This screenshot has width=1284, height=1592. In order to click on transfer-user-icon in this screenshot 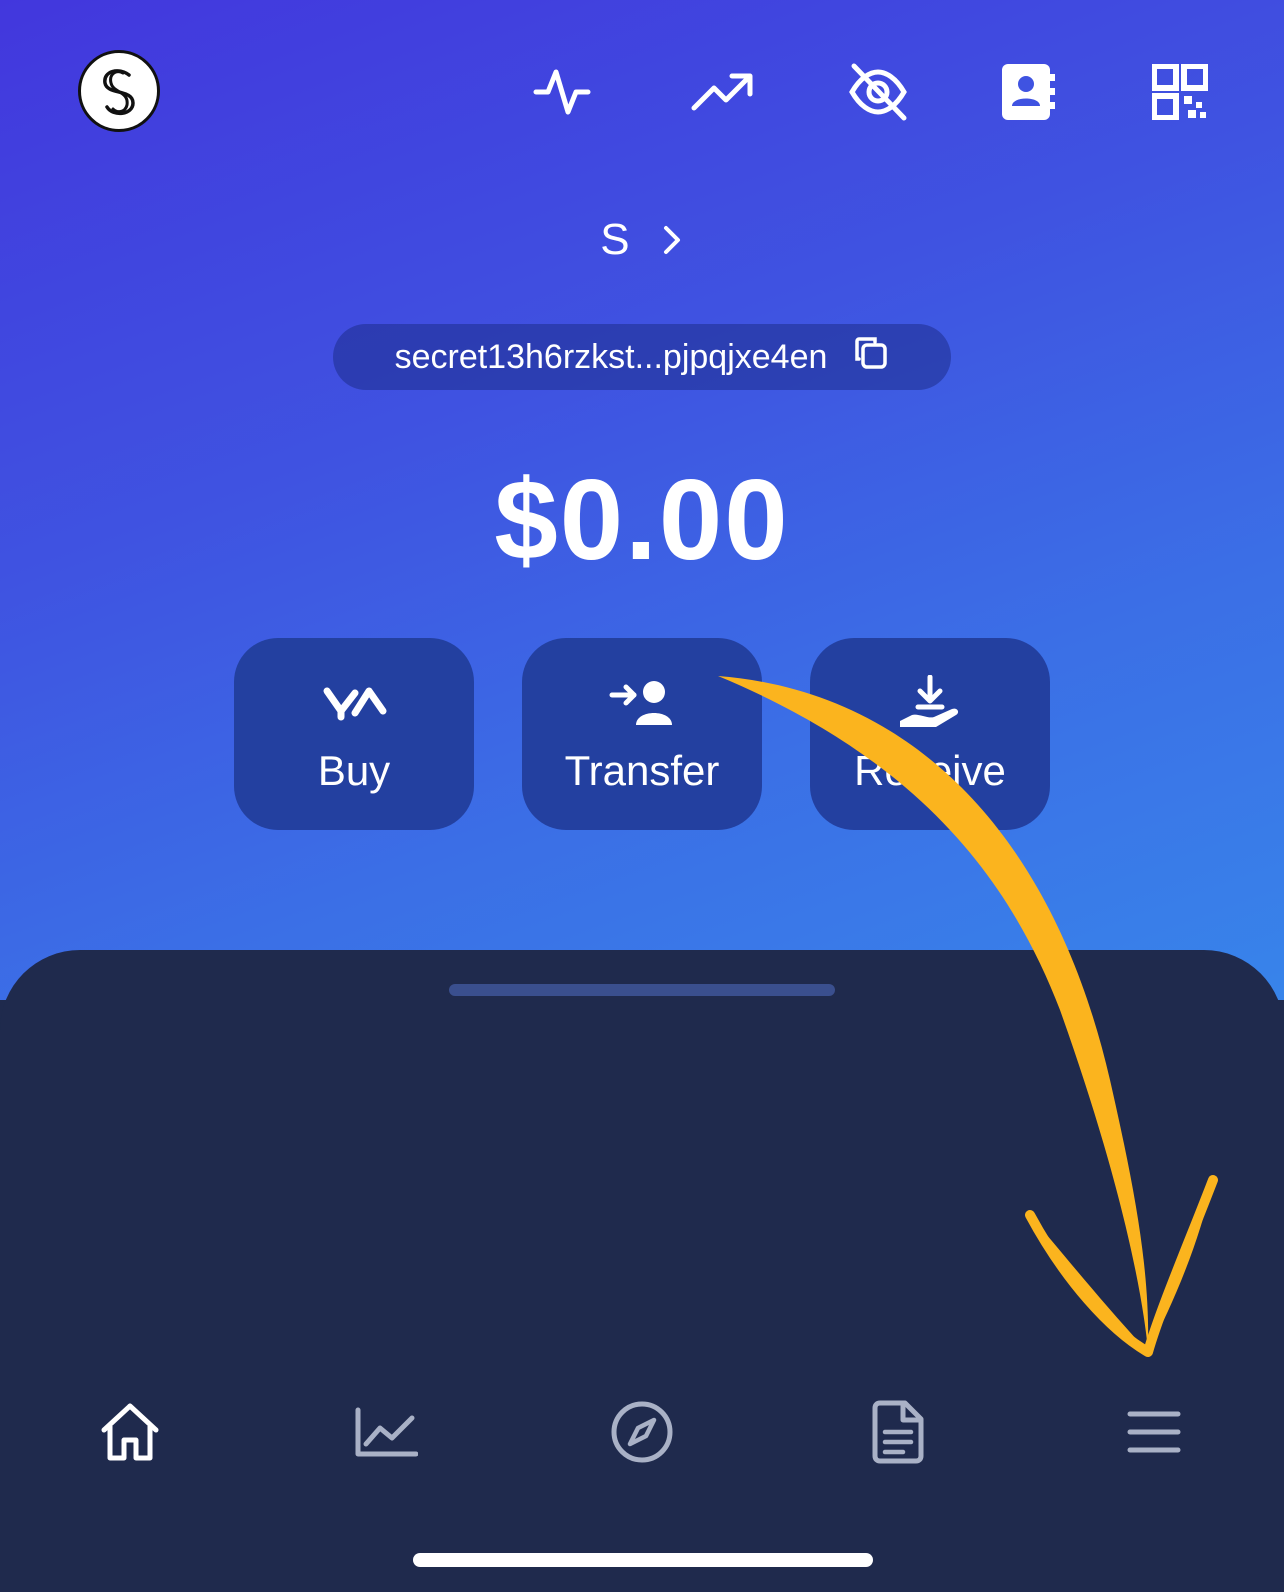, I will do `click(642, 703)`.